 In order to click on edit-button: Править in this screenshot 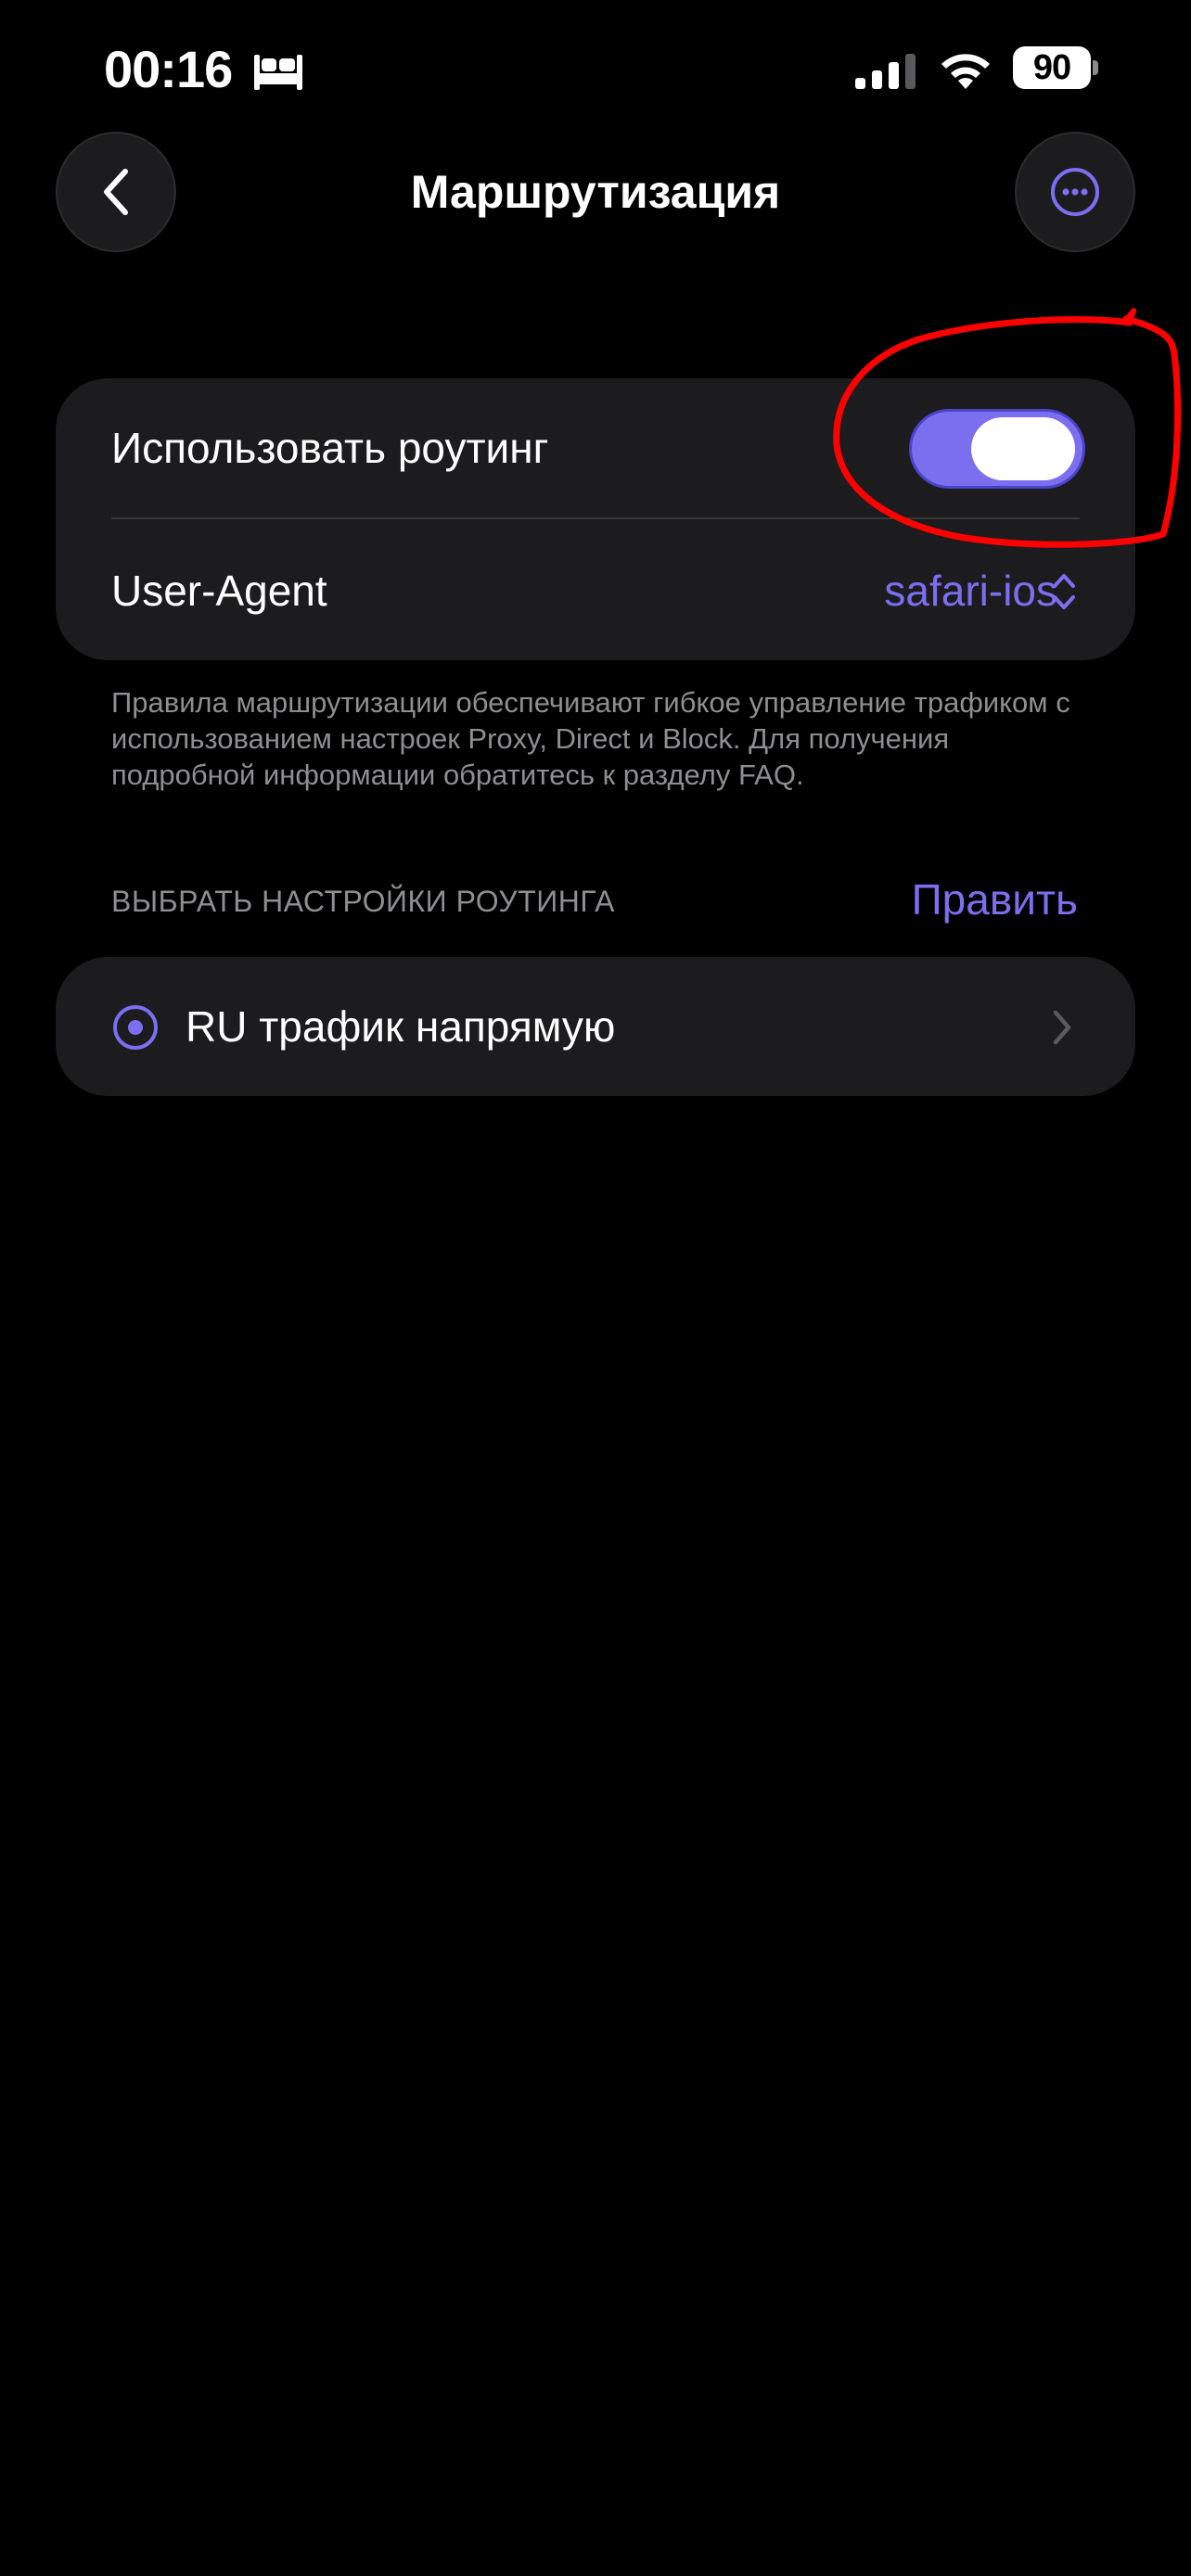, I will do `click(995, 900)`.